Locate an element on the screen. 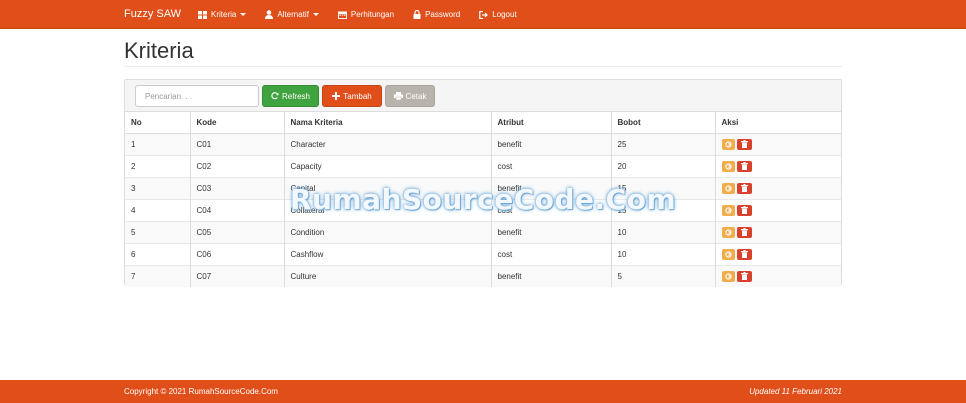 The height and width of the screenshot is (403, 966). calendar-icon is located at coordinates (342, 15).